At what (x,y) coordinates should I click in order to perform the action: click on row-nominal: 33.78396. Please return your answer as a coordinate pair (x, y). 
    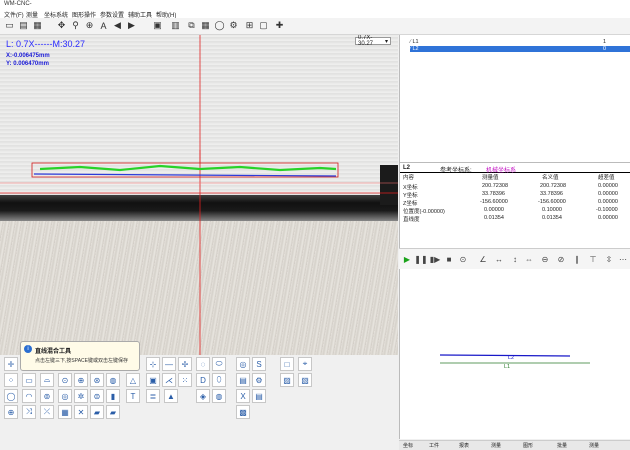
    Looking at the image, I should click on (551, 194).